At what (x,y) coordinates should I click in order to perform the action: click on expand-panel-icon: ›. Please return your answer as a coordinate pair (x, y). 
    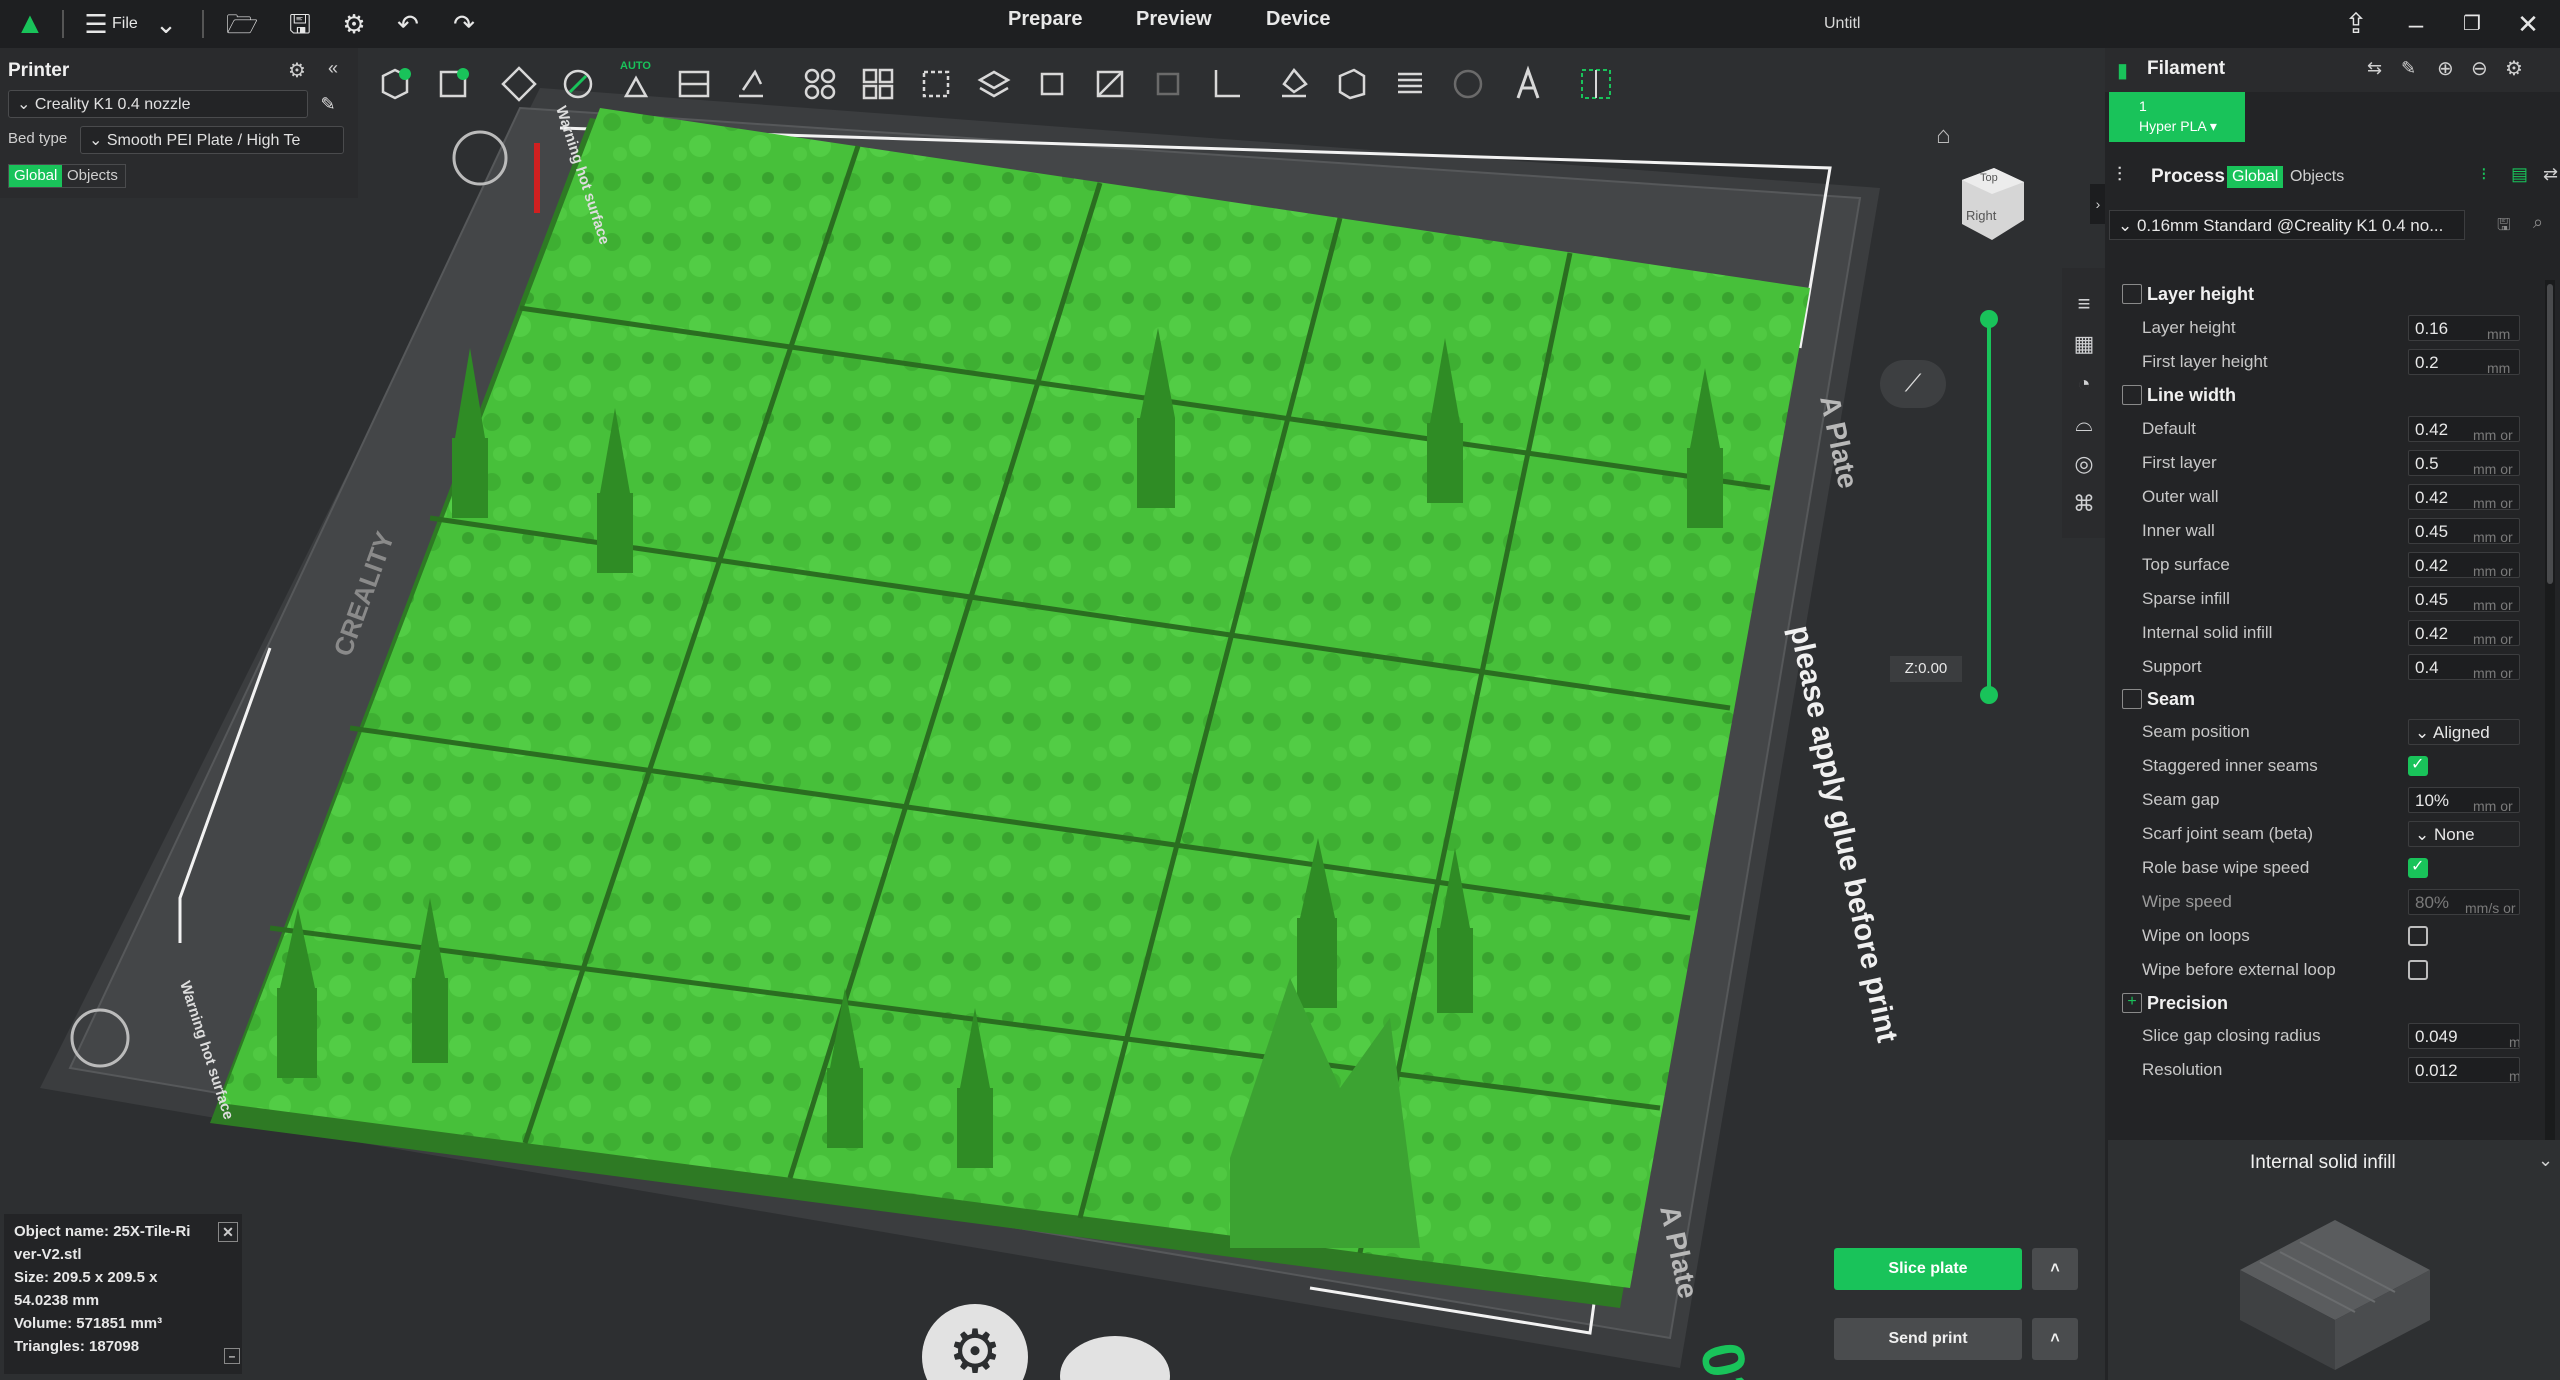
    Looking at the image, I should click on (2098, 204).